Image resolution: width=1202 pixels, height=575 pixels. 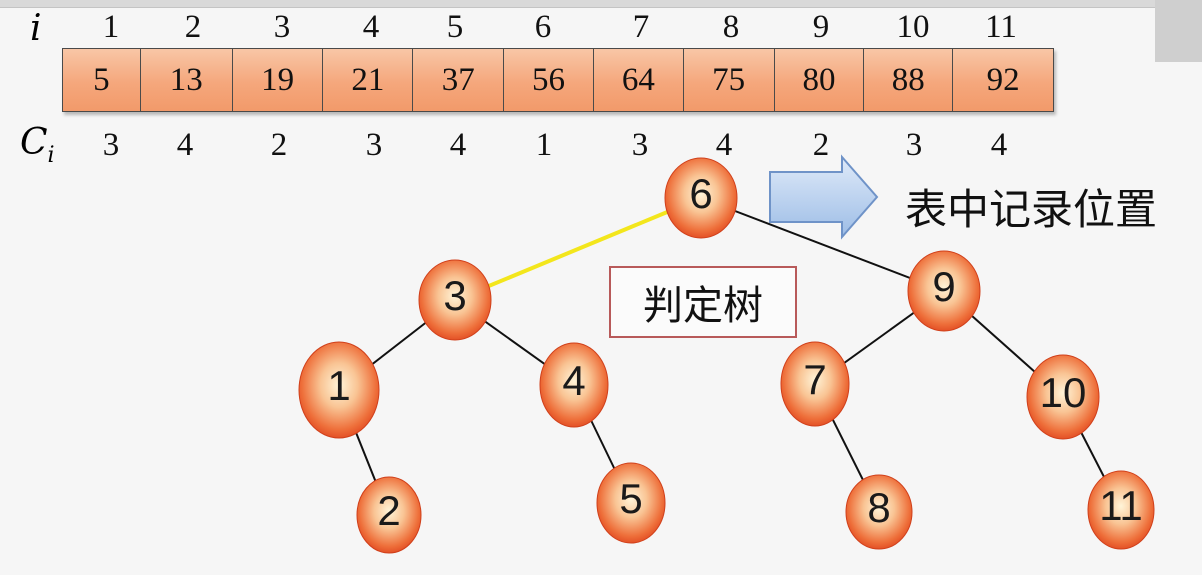 What do you see at coordinates (1031, 209) in the screenshot?
I see `arrow-caption: 表中记录位置` at bounding box center [1031, 209].